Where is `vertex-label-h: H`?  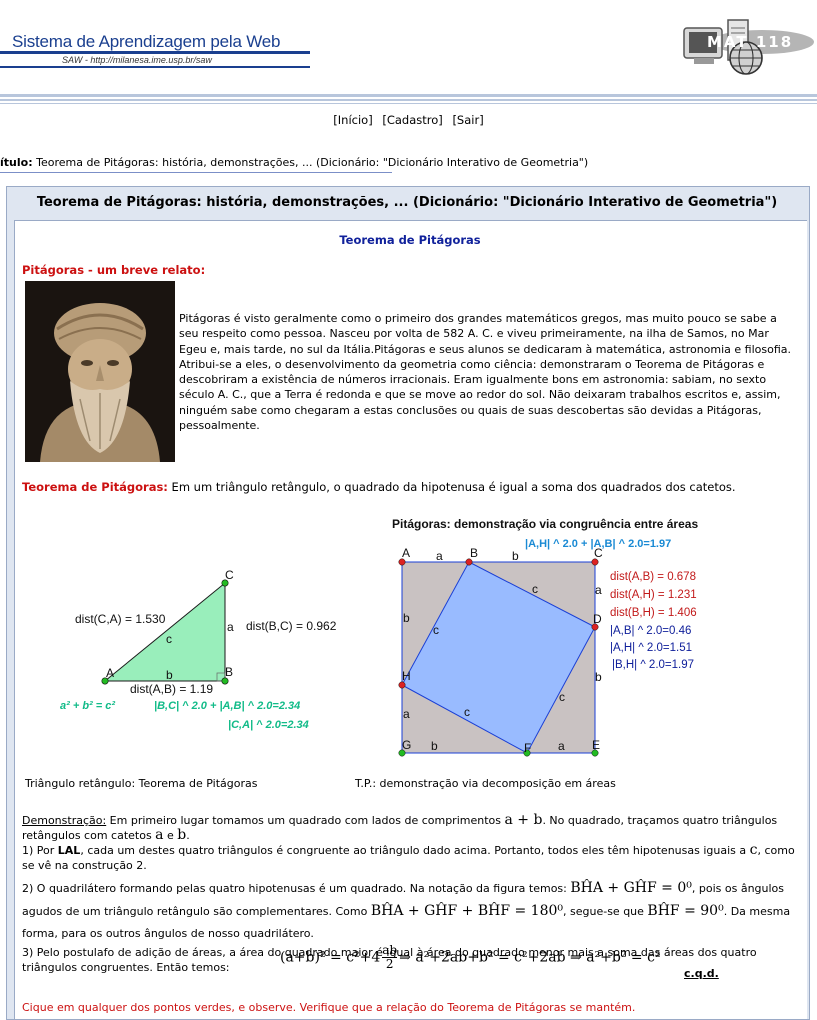 vertex-label-h: H is located at coordinates (406, 676).